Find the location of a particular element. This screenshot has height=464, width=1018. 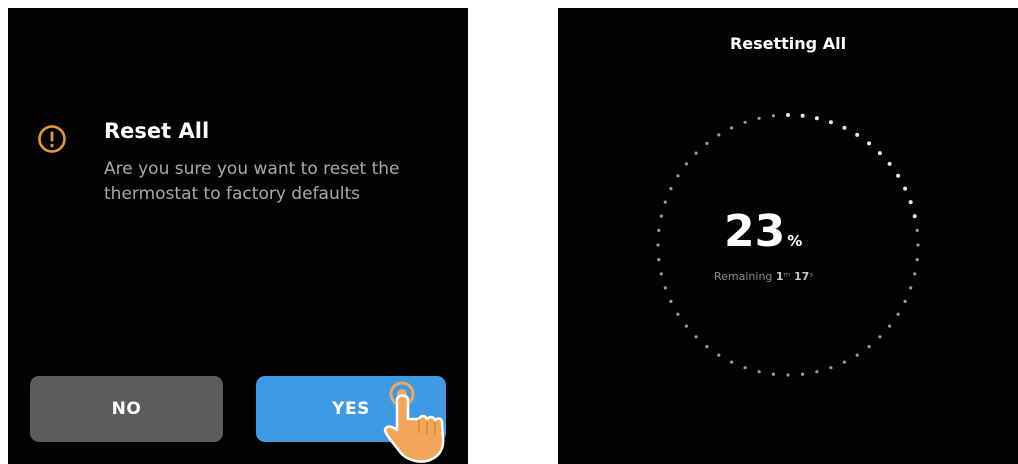

remaining-time: Remaining 1ᵐ 17ˢ is located at coordinates (763, 276).